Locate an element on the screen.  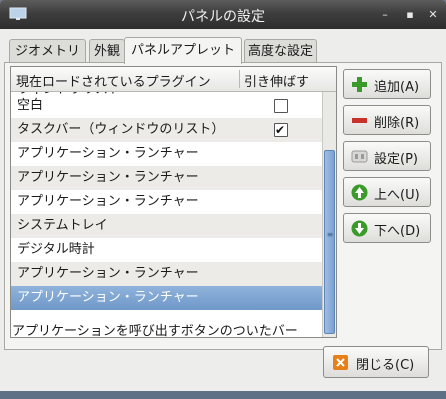
list-item: デジタル時計 is located at coordinates (166, 250).